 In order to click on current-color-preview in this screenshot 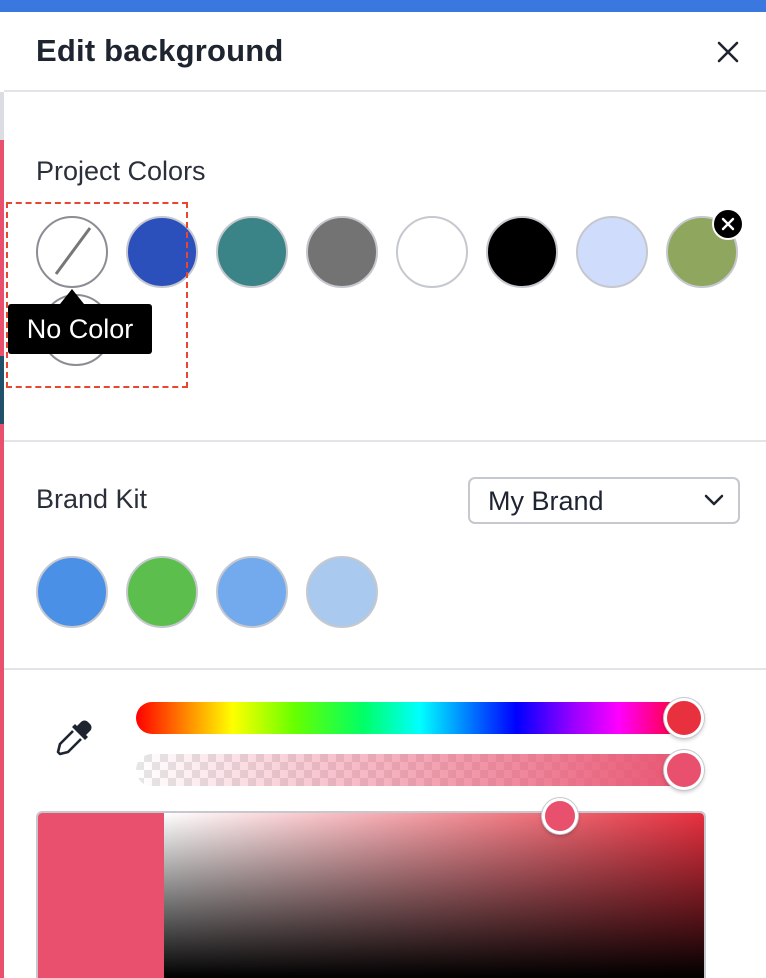, I will do `click(101, 895)`.